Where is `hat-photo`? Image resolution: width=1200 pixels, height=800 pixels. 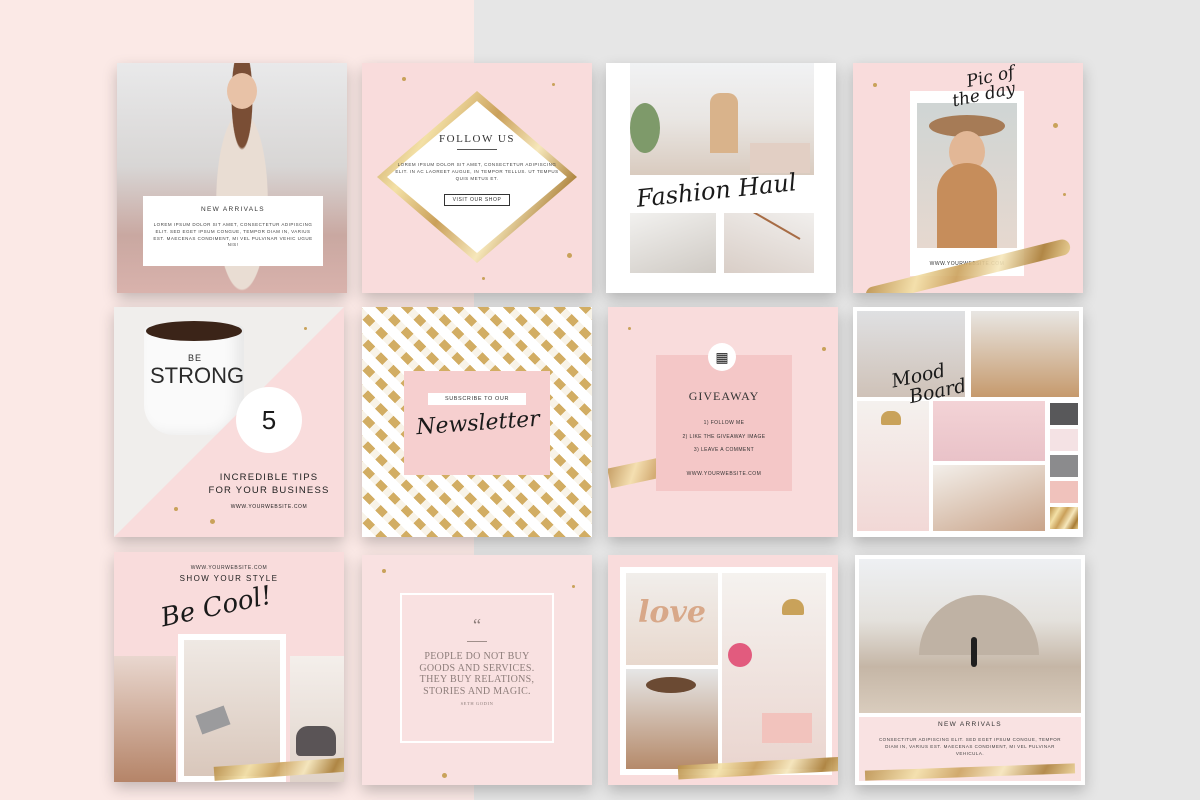 hat-photo is located at coordinates (672, 719).